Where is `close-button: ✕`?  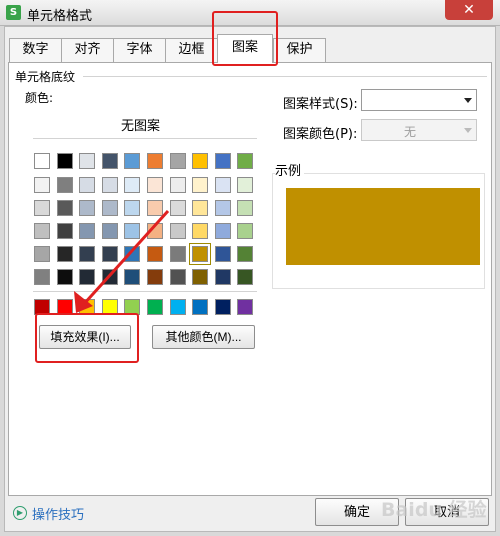
close-button: ✕ is located at coordinates (469, 10).